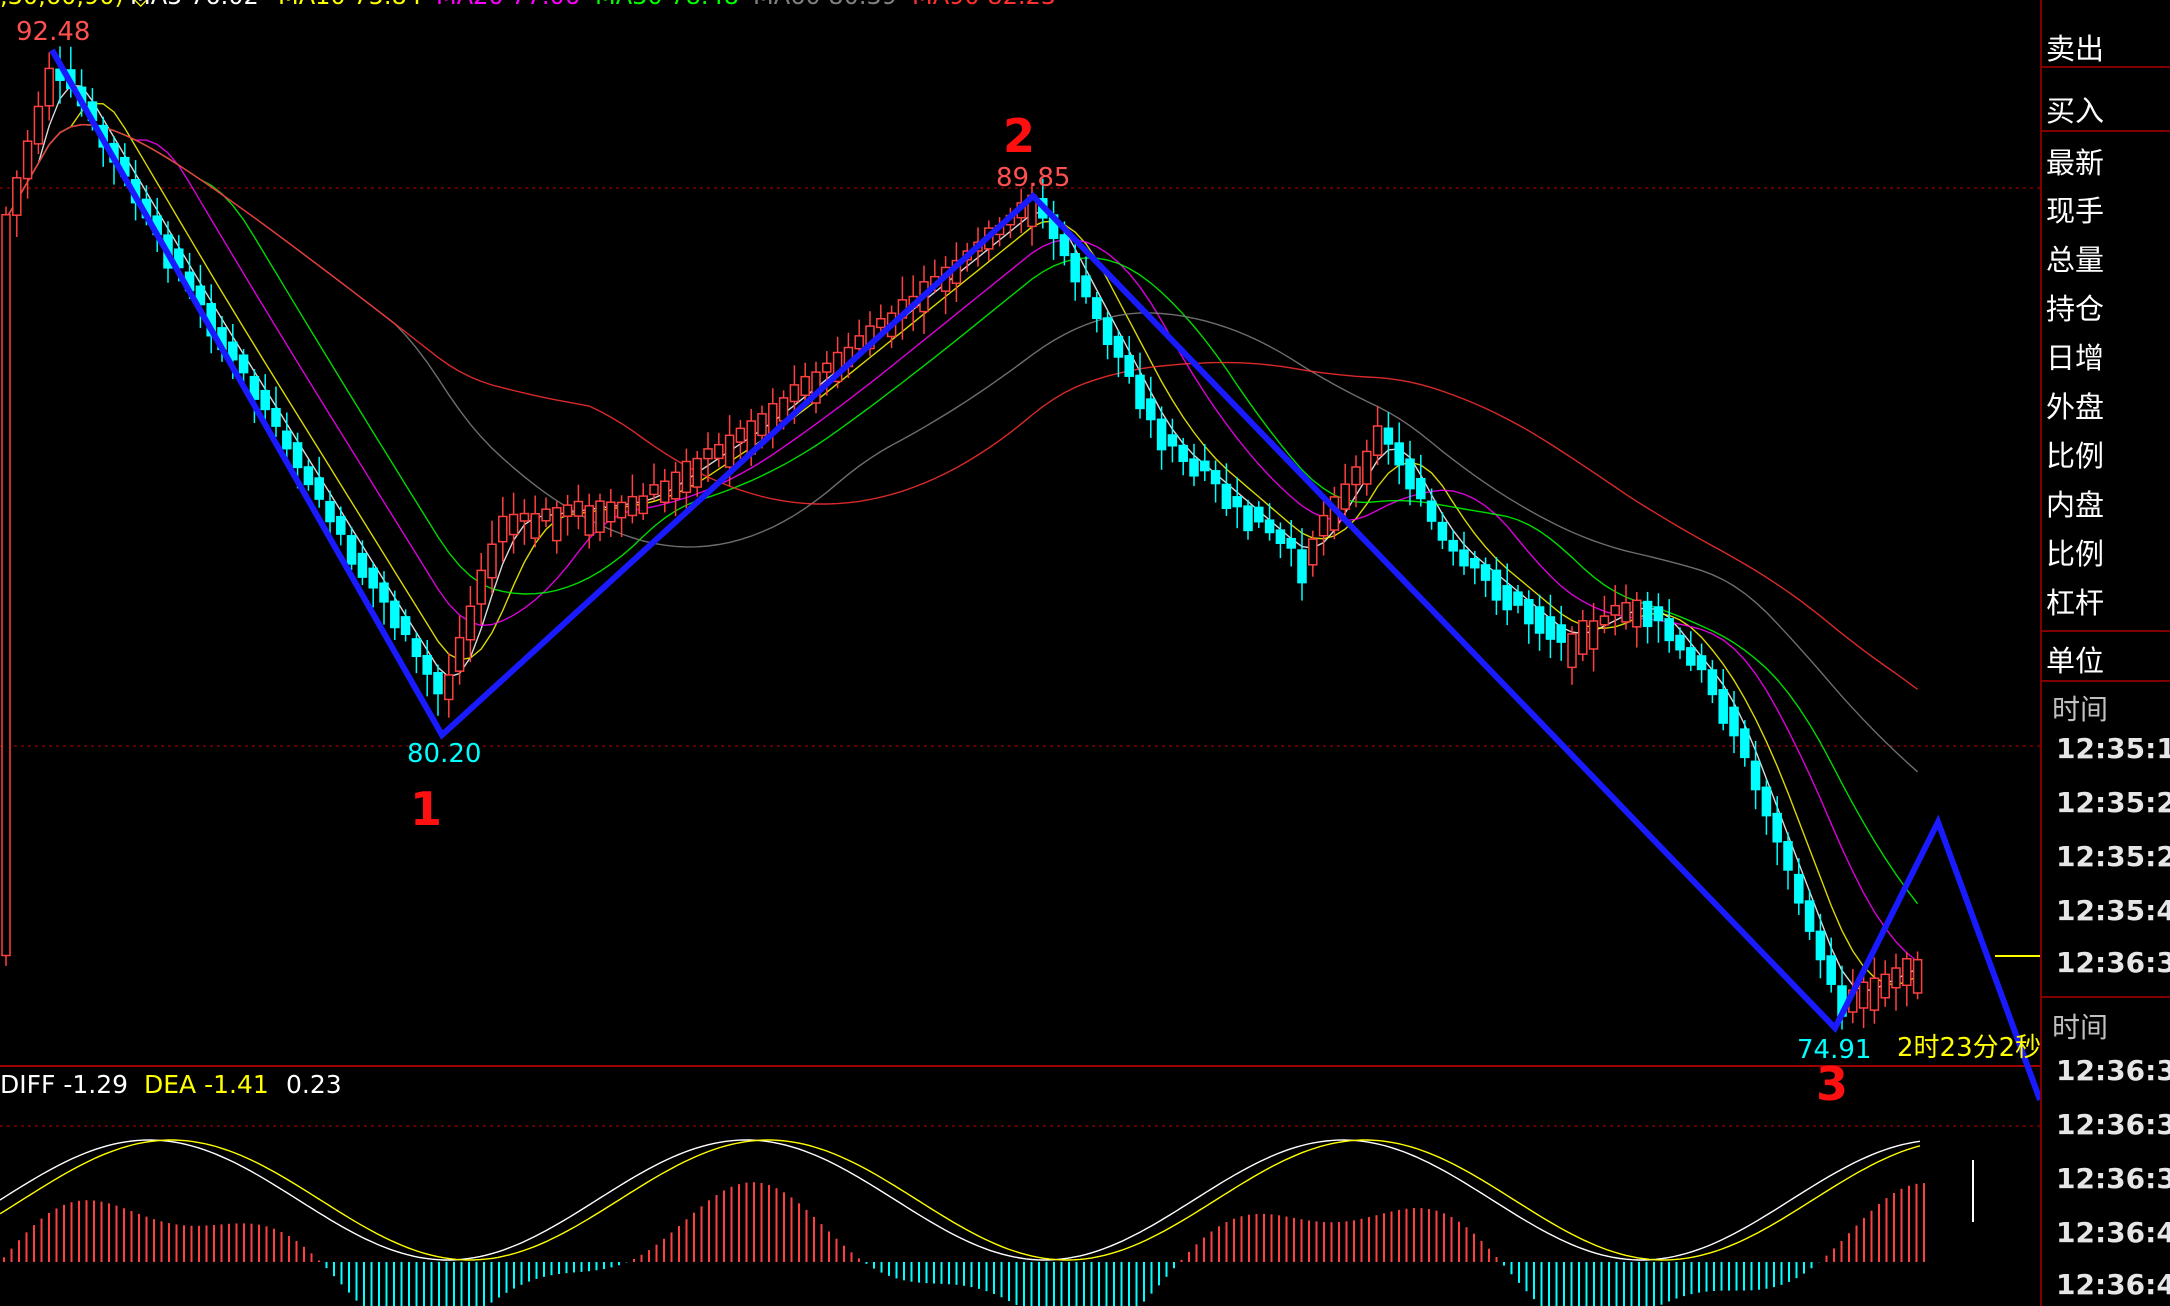 Image resolution: width=2170 pixels, height=1306 pixels. What do you see at coordinates (2075, 309) in the screenshot?
I see `side-label-open-interest: 持仓` at bounding box center [2075, 309].